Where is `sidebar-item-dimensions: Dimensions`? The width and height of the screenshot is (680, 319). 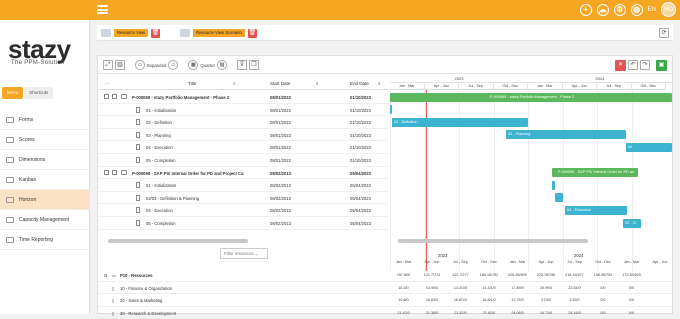
sidebar-item-dimensions: Dimensions is located at coordinates (45, 160).